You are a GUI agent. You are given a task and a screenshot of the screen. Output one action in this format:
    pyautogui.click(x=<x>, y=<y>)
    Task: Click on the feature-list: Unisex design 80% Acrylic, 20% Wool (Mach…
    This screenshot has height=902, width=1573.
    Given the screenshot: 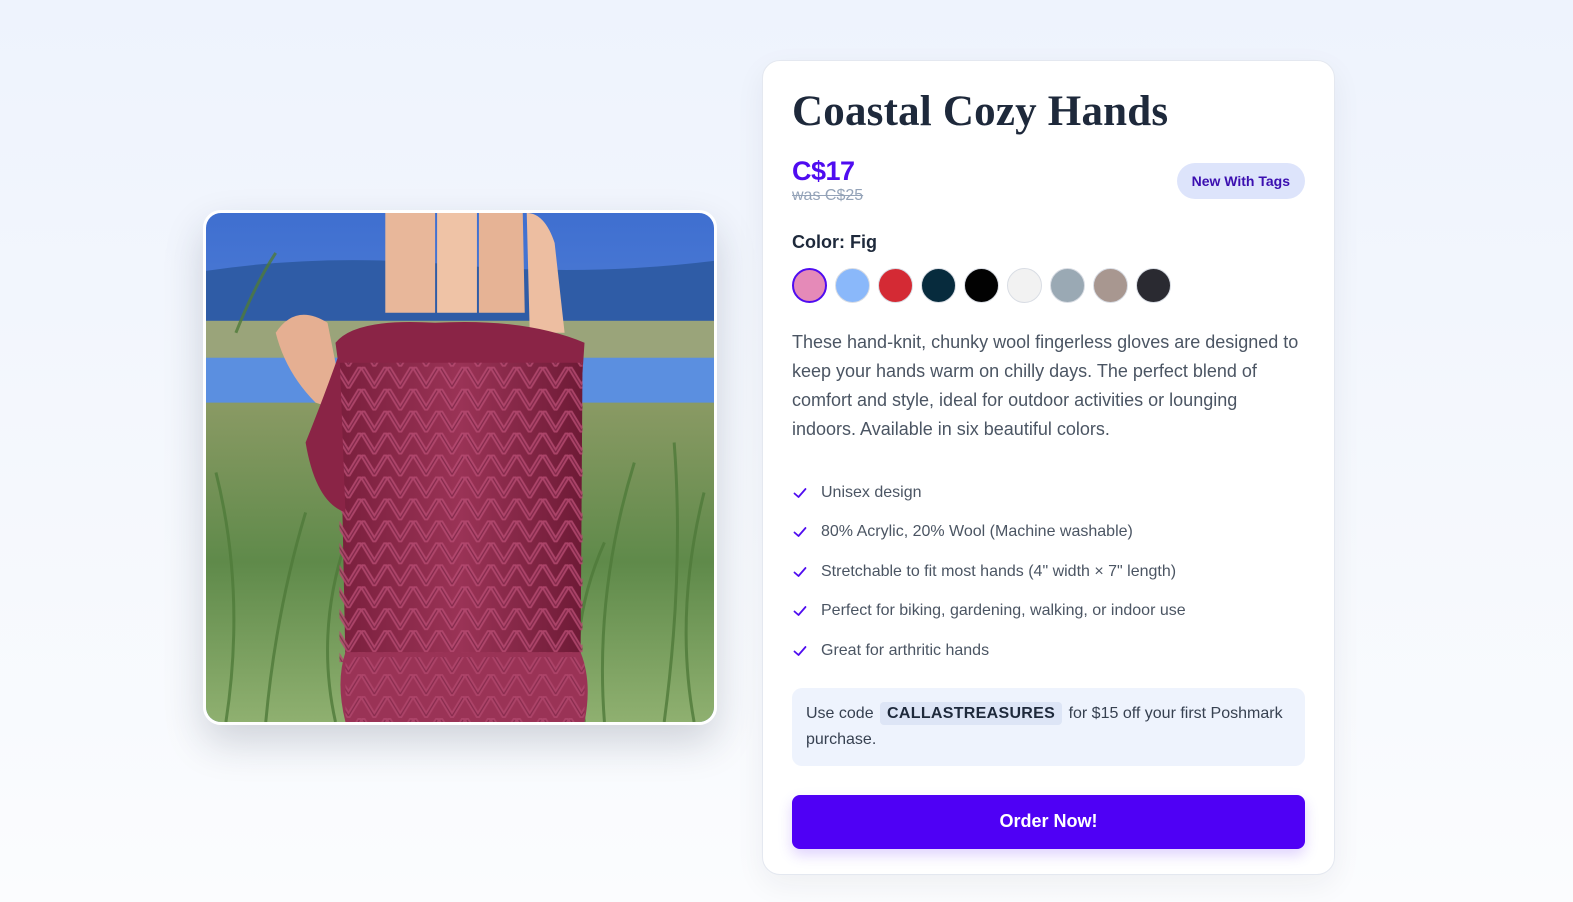 What is the action you would take?
    pyautogui.click(x=1048, y=572)
    